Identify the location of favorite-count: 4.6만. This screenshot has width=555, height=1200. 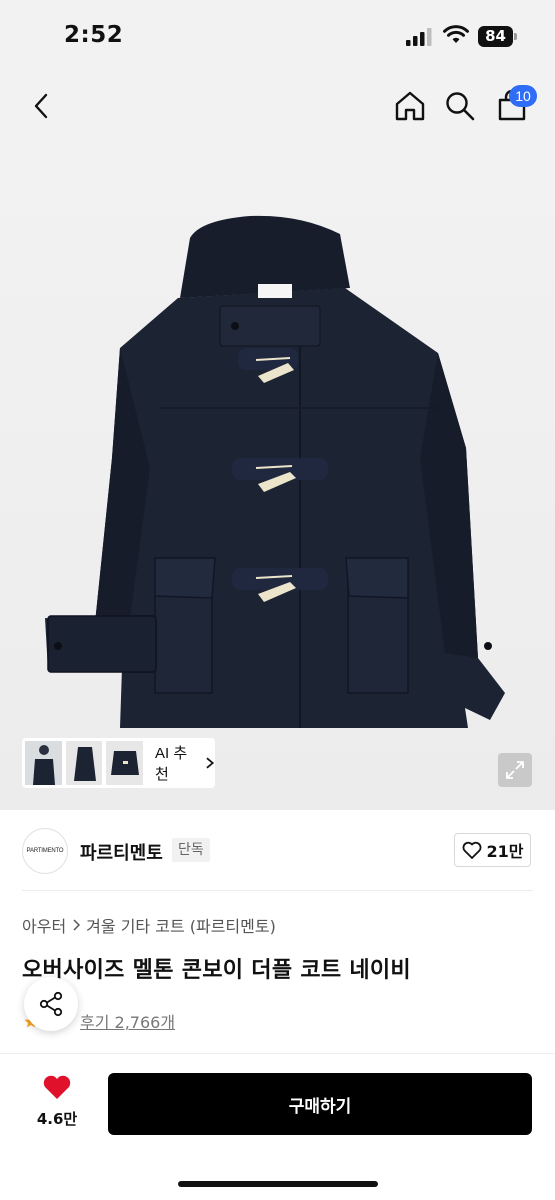
(57, 1119).